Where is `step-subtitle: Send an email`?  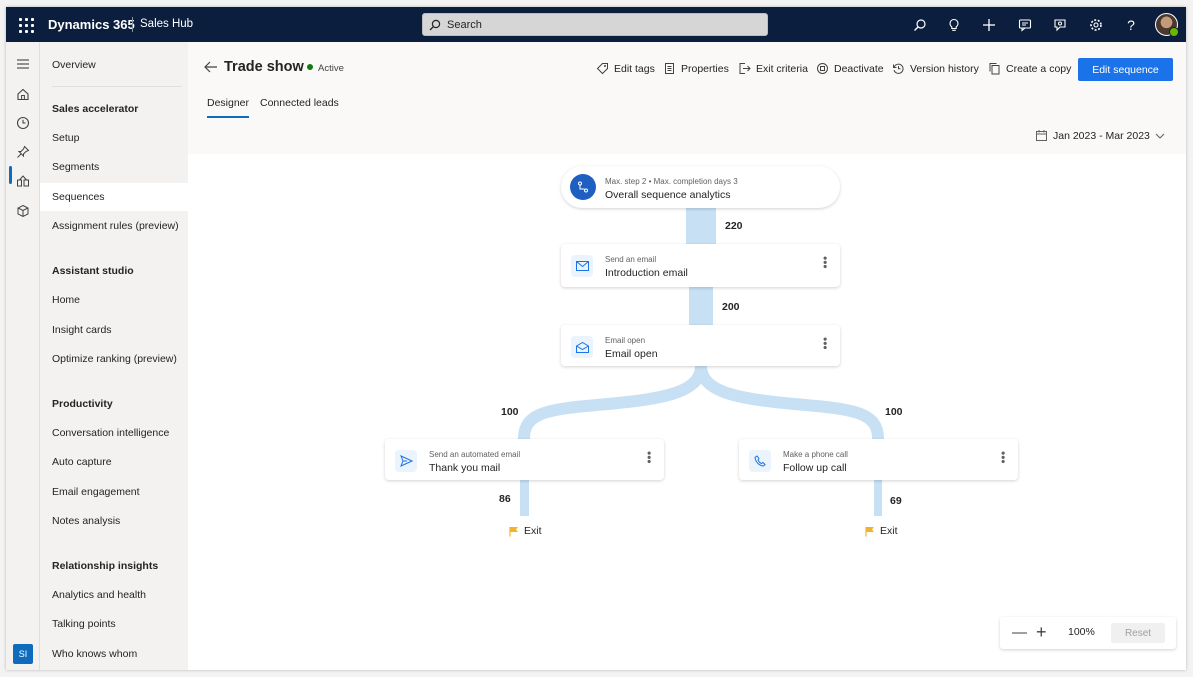 step-subtitle: Send an email is located at coordinates (631, 259).